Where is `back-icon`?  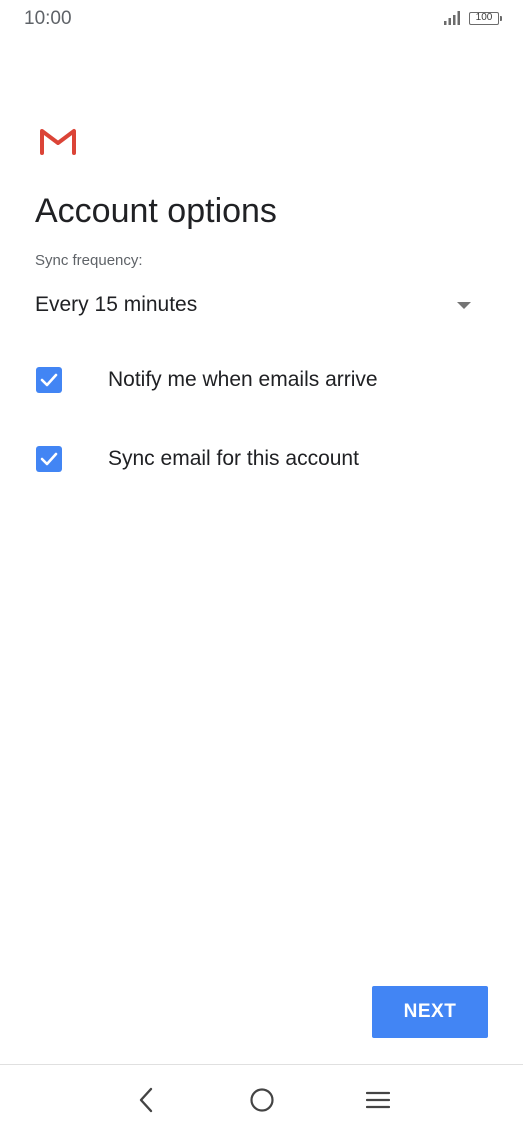 back-icon is located at coordinates (146, 1100).